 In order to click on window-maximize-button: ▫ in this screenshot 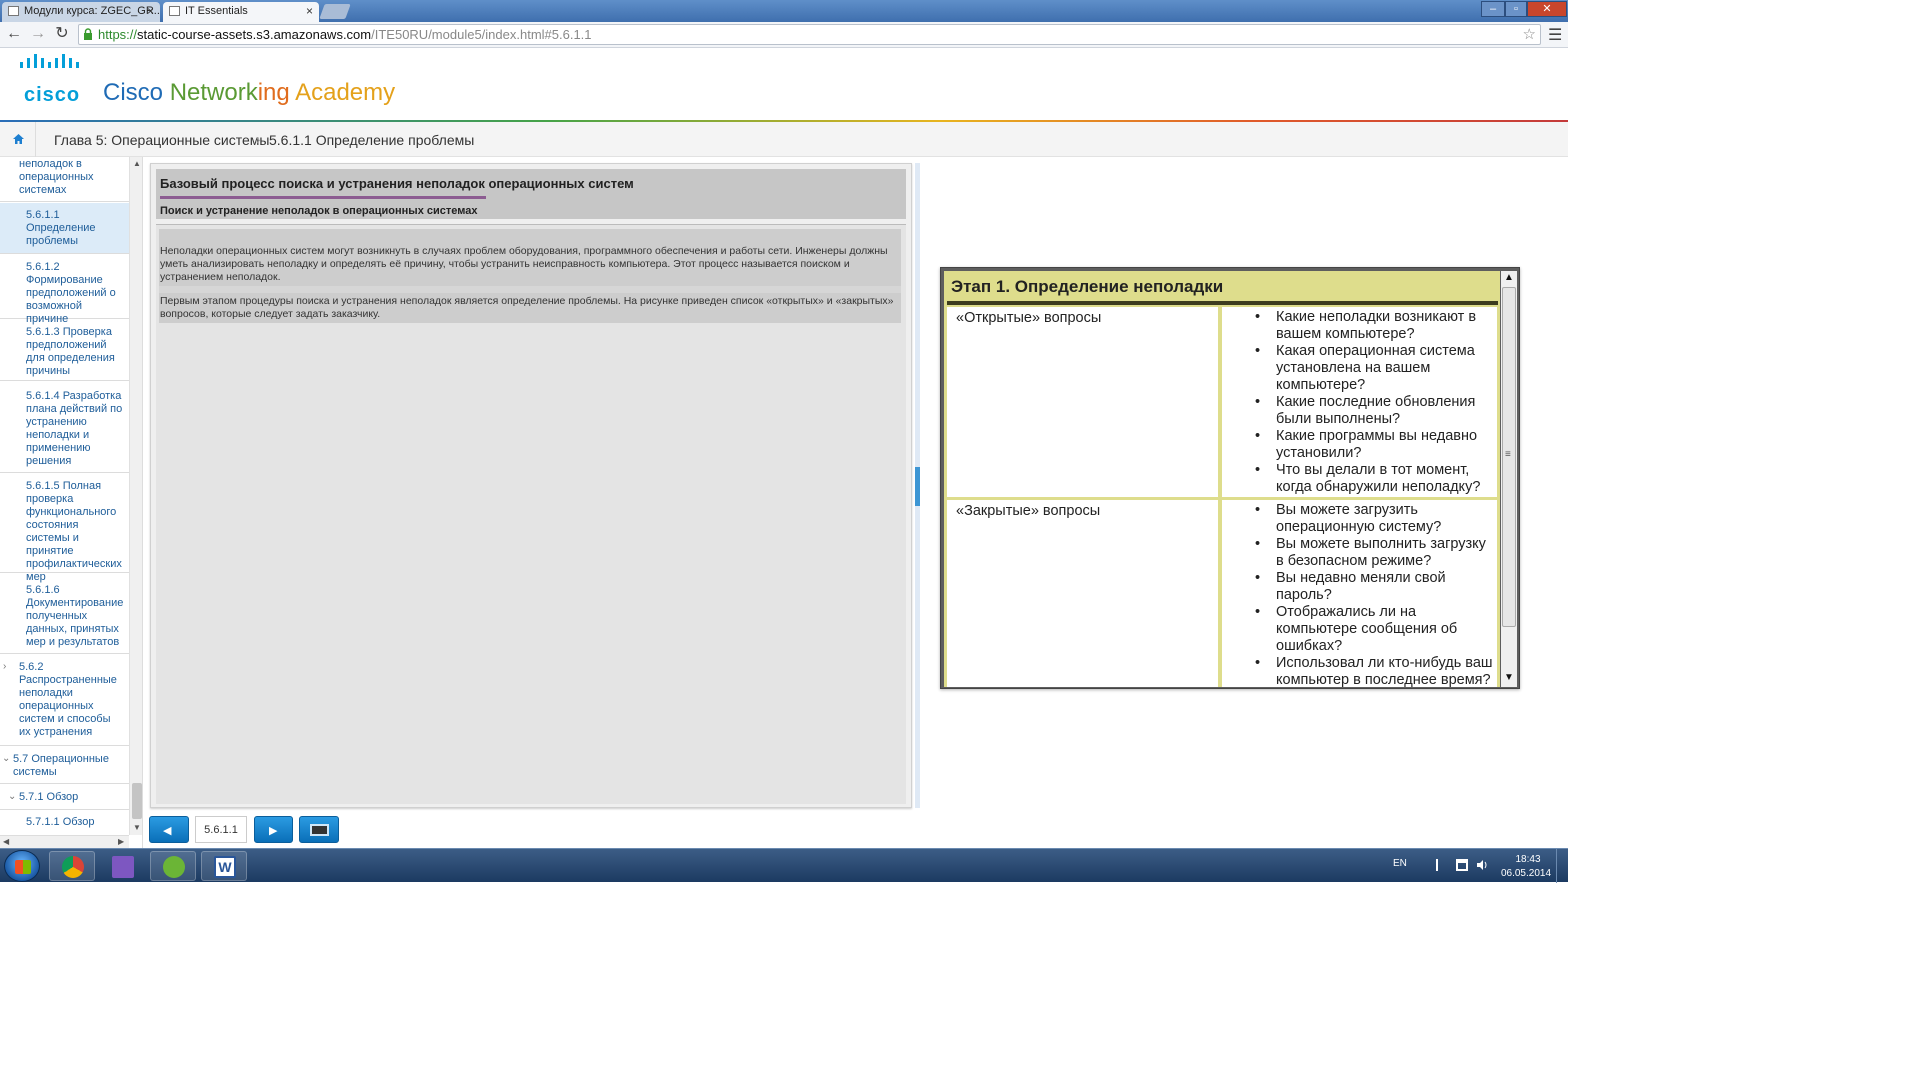, I will do `click(1516, 9)`.